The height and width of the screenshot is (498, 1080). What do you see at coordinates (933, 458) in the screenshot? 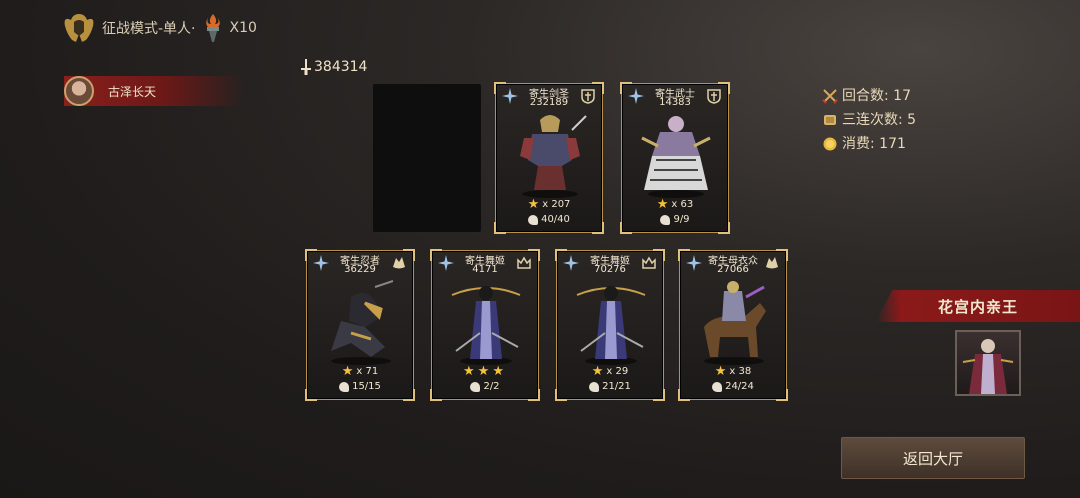
I see `back-to-lobby-button: 返回大厅` at bounding box center [933, 458].